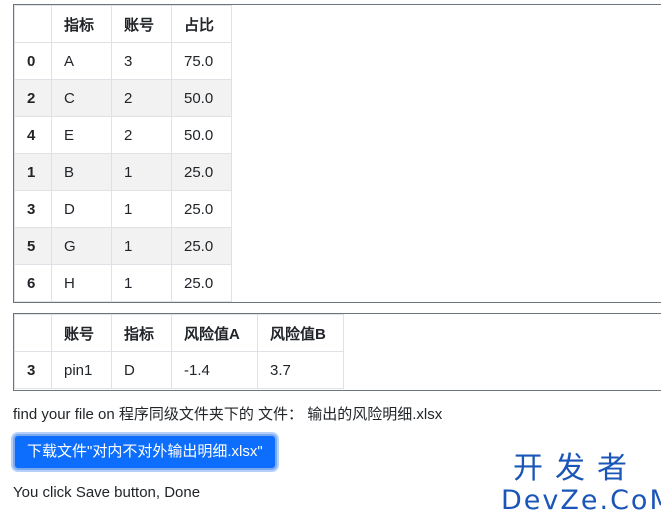  Describe the element at coordinates (33, 246) in the screenshot. I see `row-index: 5` at that location.